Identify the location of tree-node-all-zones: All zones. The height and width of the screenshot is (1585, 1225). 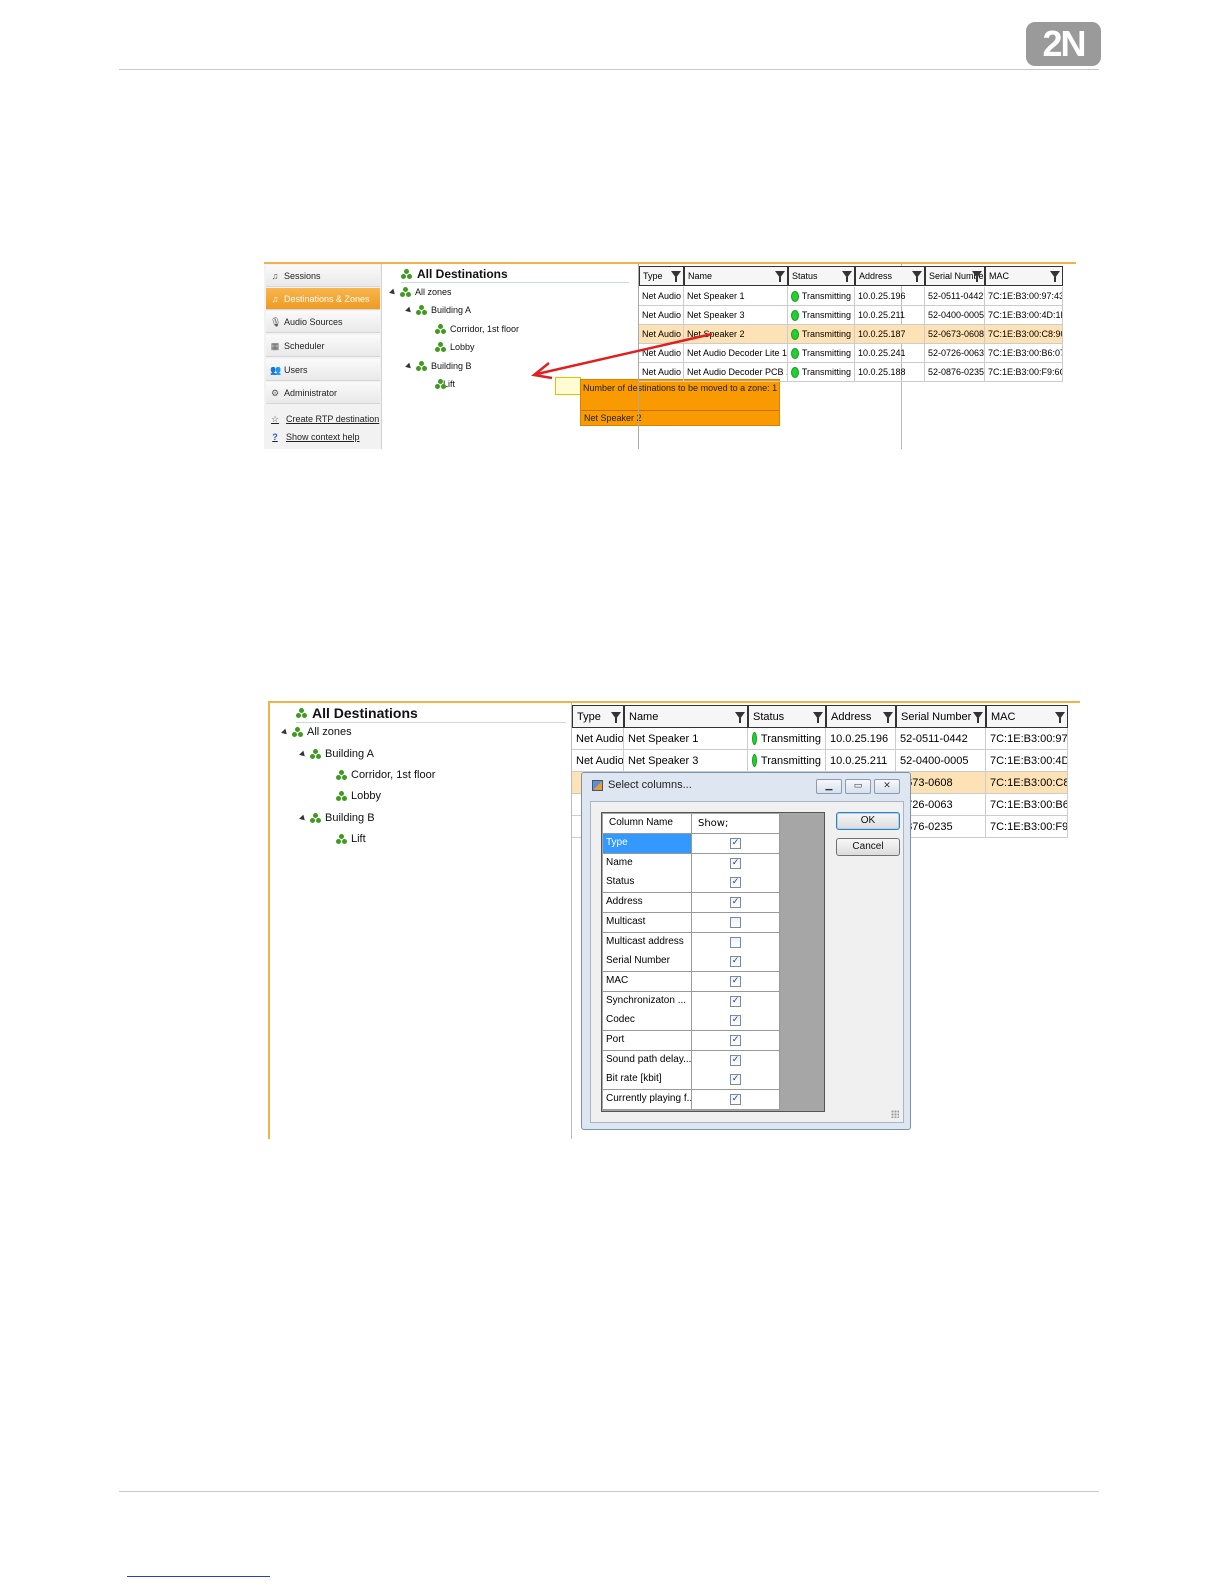
(316, 732).